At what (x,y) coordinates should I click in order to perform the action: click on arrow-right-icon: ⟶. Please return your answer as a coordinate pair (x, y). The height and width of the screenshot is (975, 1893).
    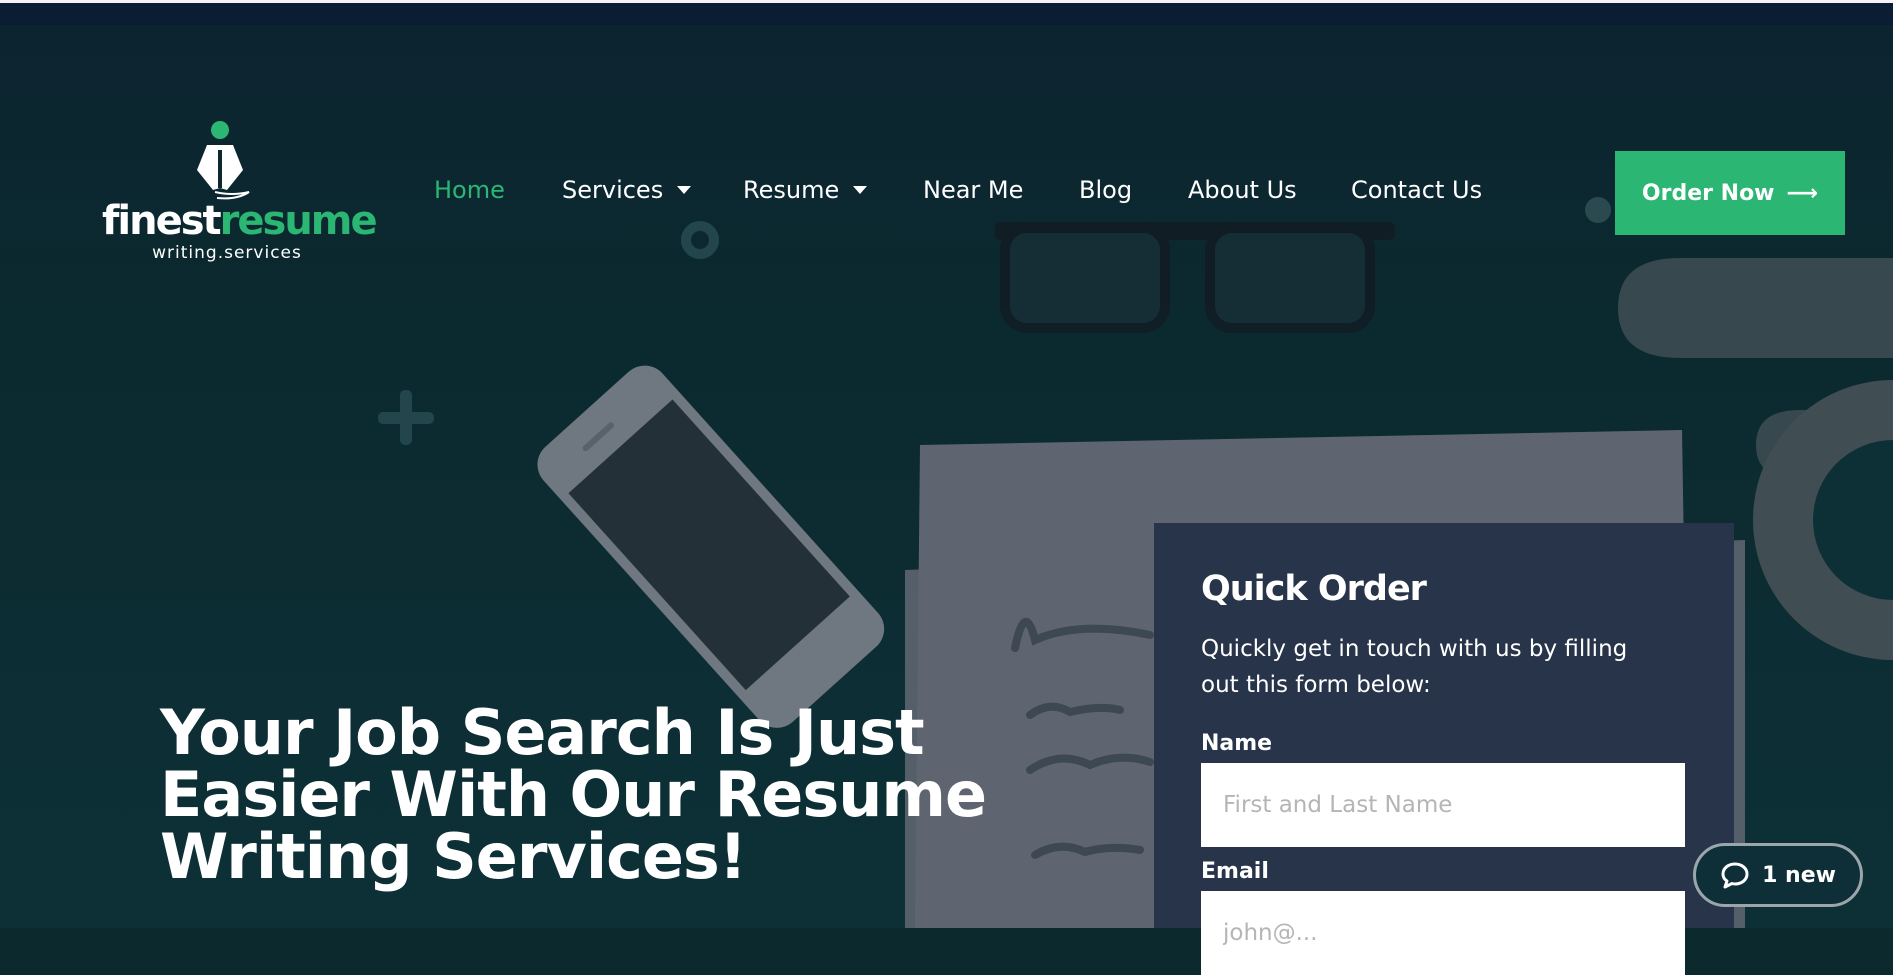
    Looking at the image, I should click on (1802, 193).